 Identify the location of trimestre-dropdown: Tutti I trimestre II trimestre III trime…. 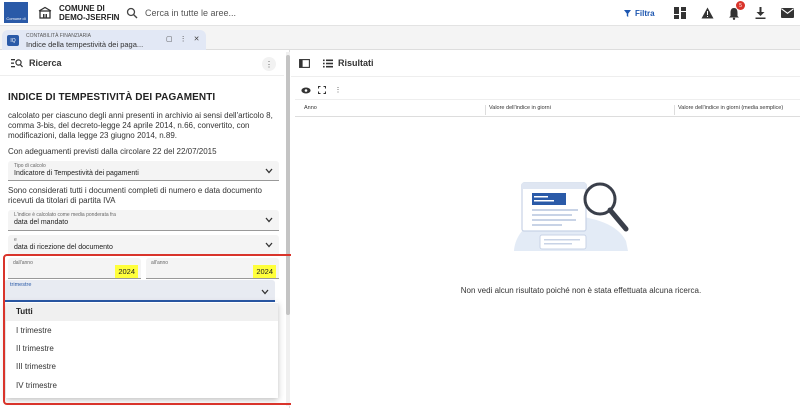
(142, 350).